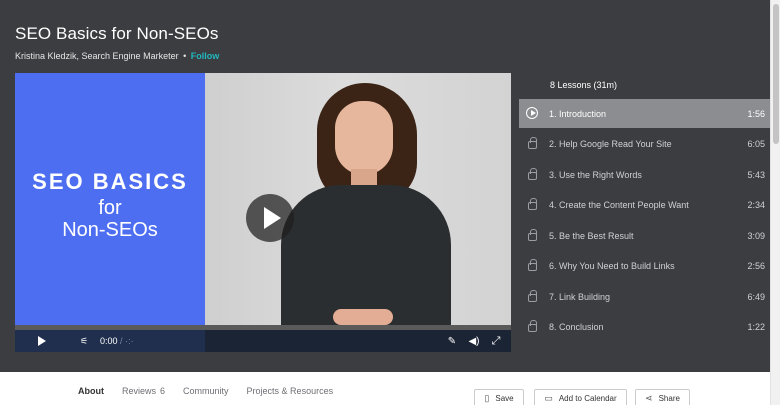 The image size is (780, 405). I want to click on lesson-item-6: 6. Why You Need to Build Links 2:56, so click(646, 265).